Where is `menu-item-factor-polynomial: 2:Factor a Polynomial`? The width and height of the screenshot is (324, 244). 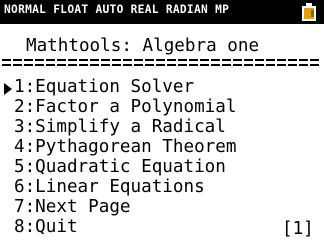 menu-item-factor-polynomial: 2:Factor a Polynomial is located at coordinates (125, 107).